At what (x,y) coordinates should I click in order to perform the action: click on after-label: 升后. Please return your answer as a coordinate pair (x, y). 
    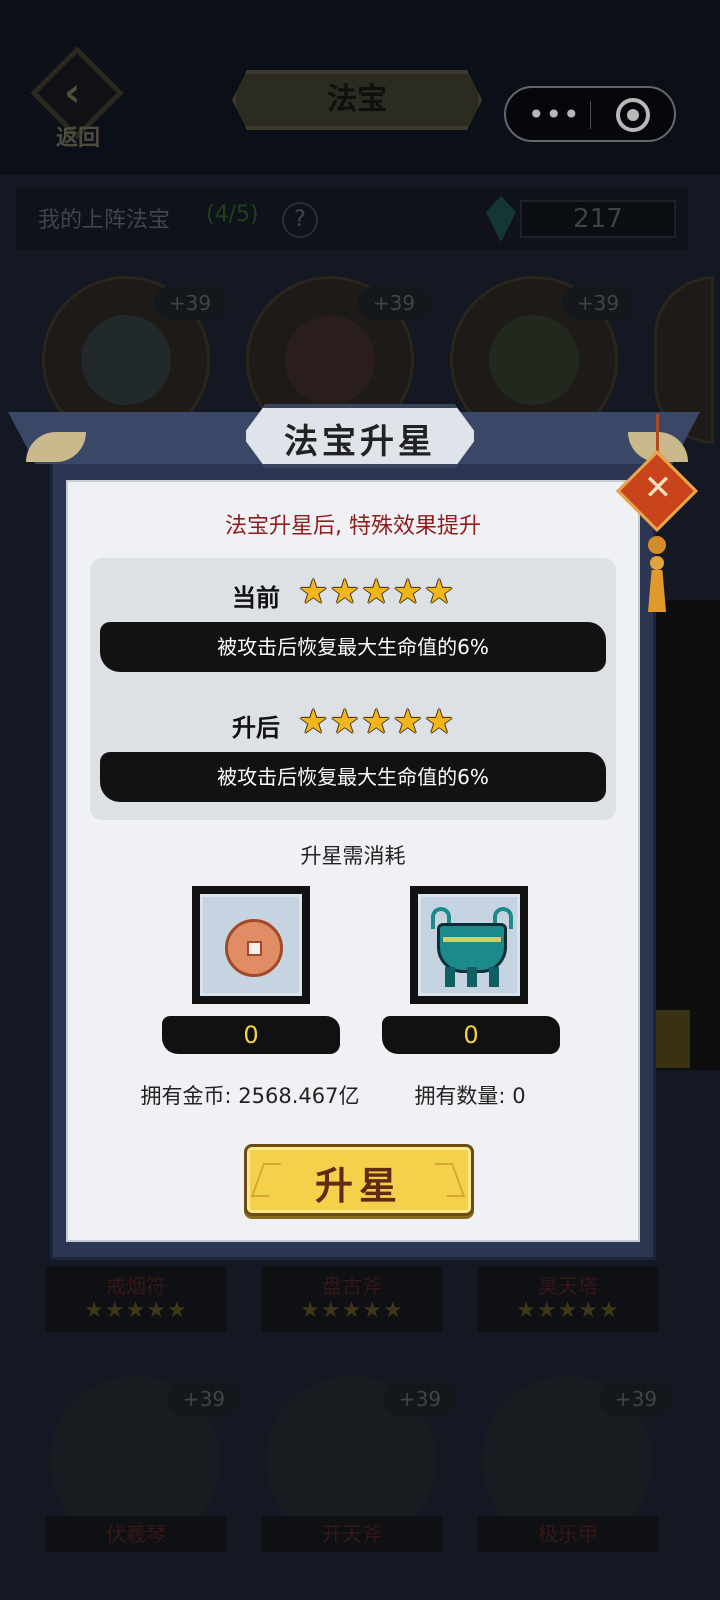
    Looking at the image, I should click on (256, 727).